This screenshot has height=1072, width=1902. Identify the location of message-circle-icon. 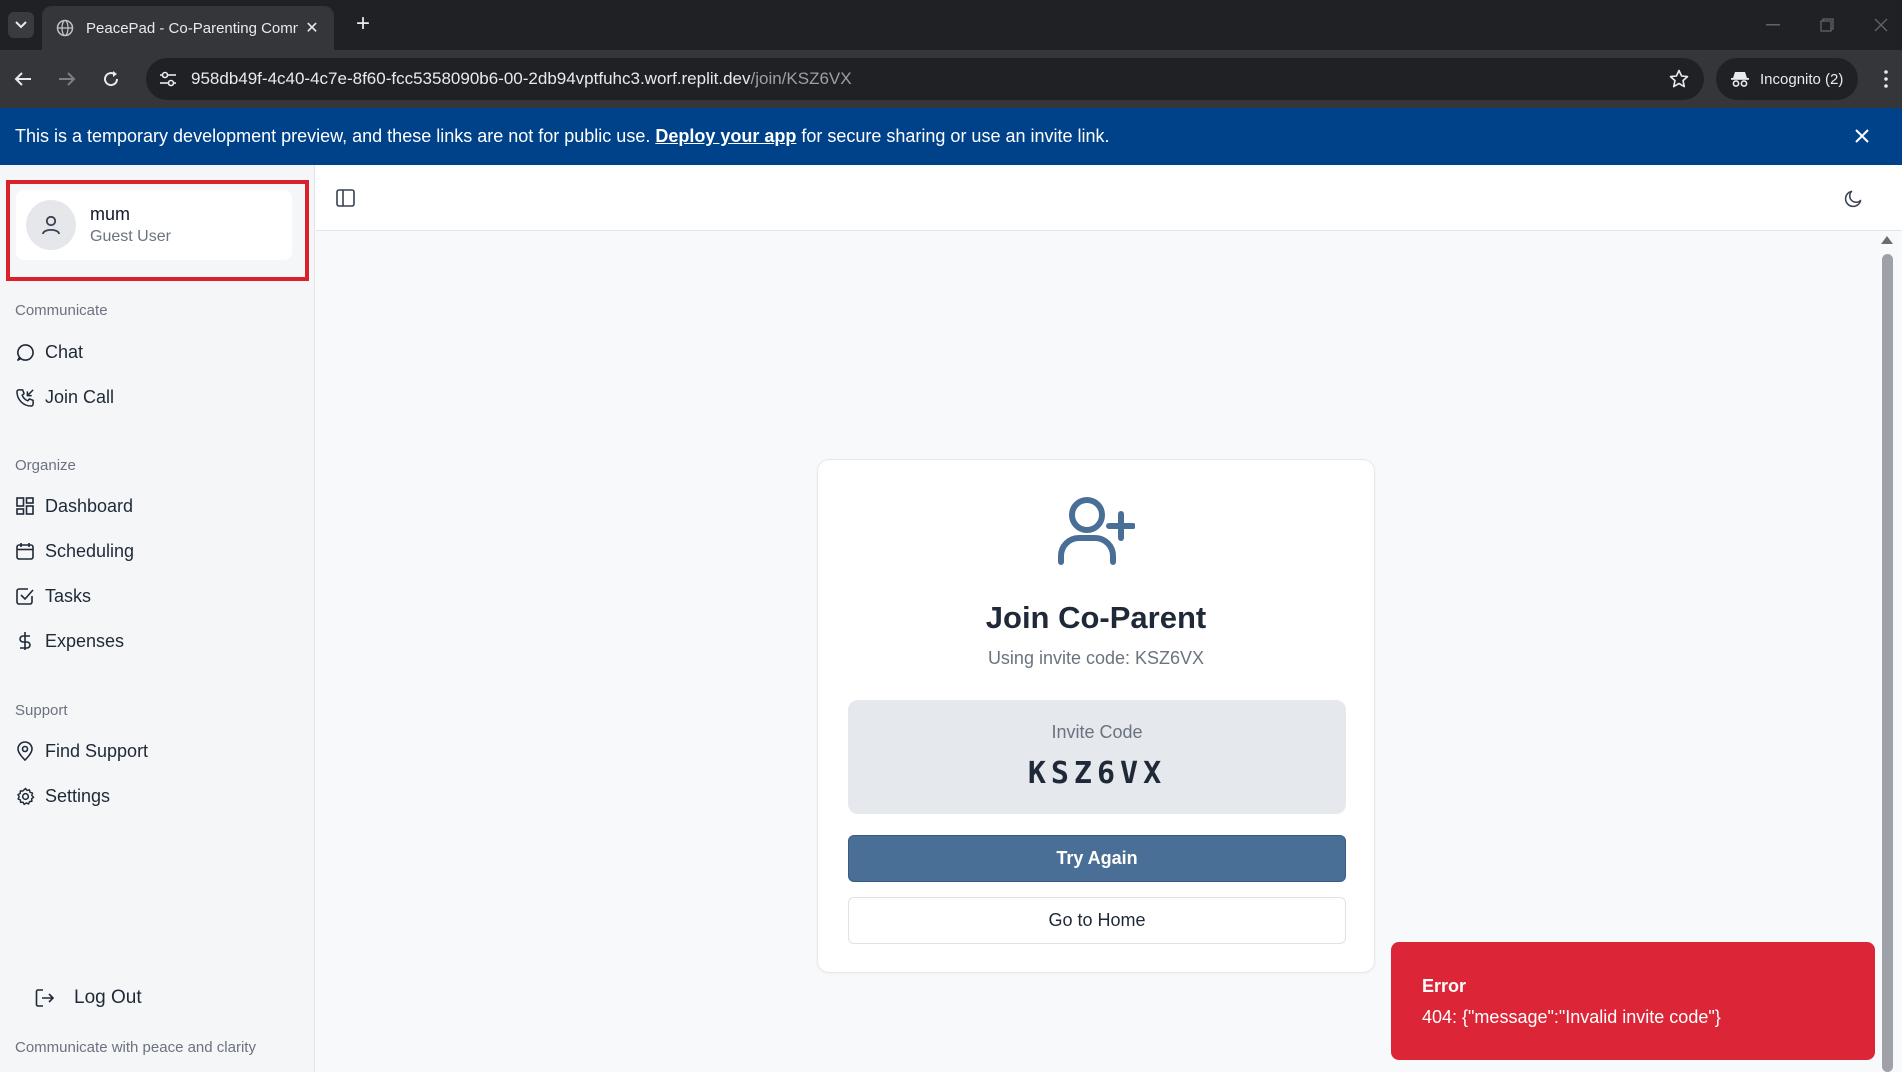
(25, 352).